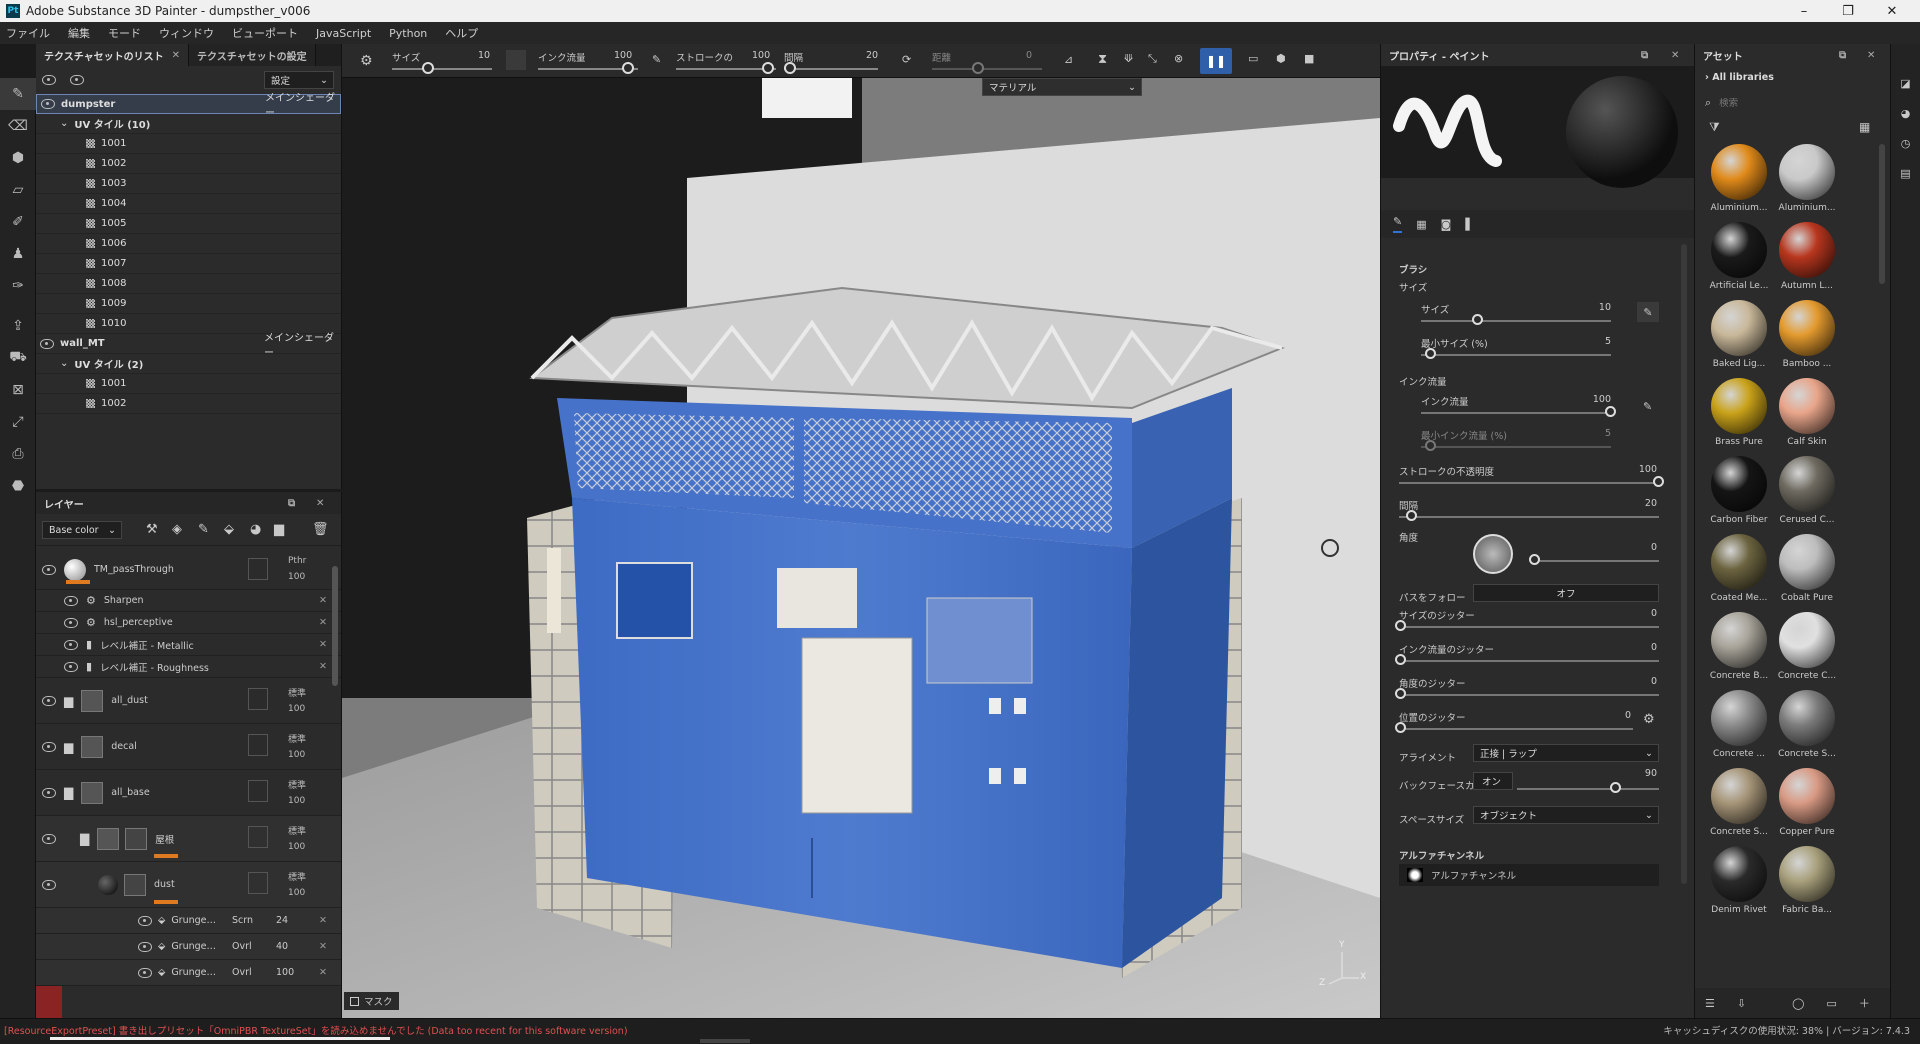  Describe the element at coordinates (408, 33) in the screenshot. I see `menu-python: Python` at that location.